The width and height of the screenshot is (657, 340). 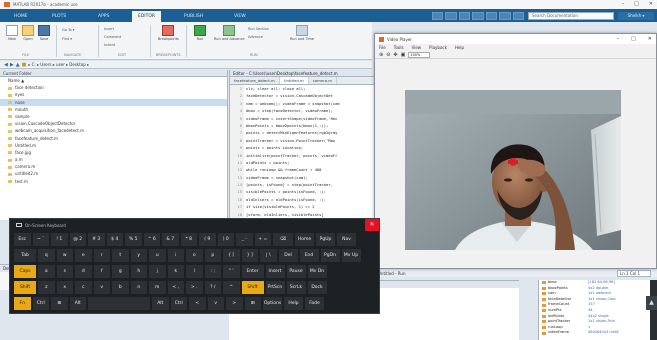 What do you see at coordinates (594, 333) in the screenshot?
I see `workspace-variable: videoFrame 480x640x3 uint8` at bounding box center [594, 333].